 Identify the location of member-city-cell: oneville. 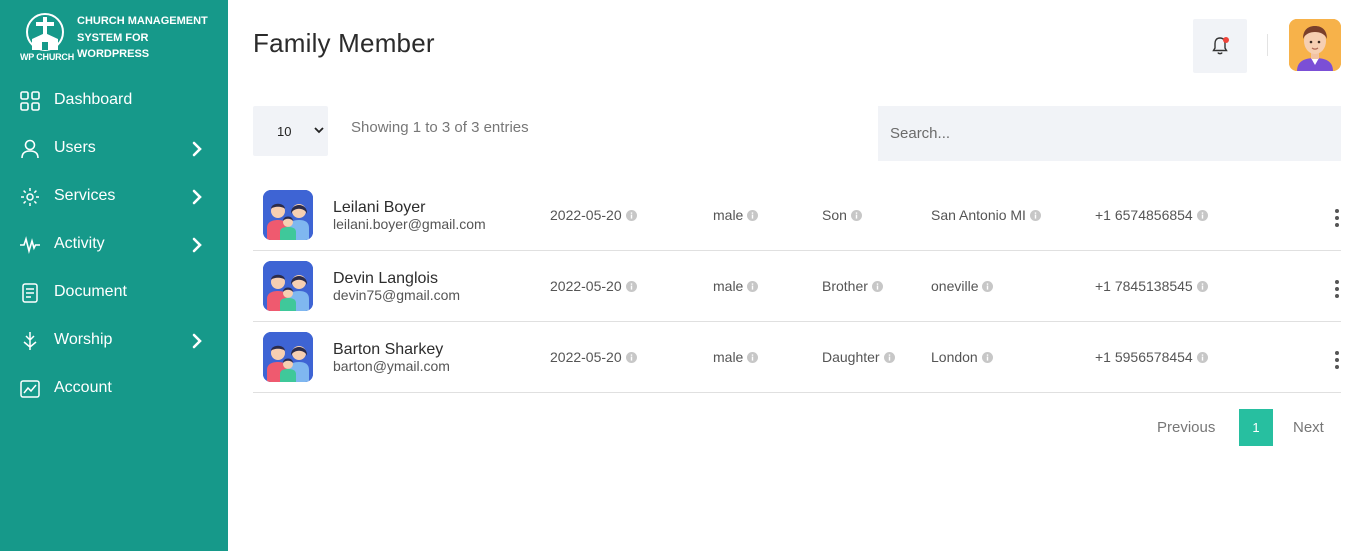
(962, 286).